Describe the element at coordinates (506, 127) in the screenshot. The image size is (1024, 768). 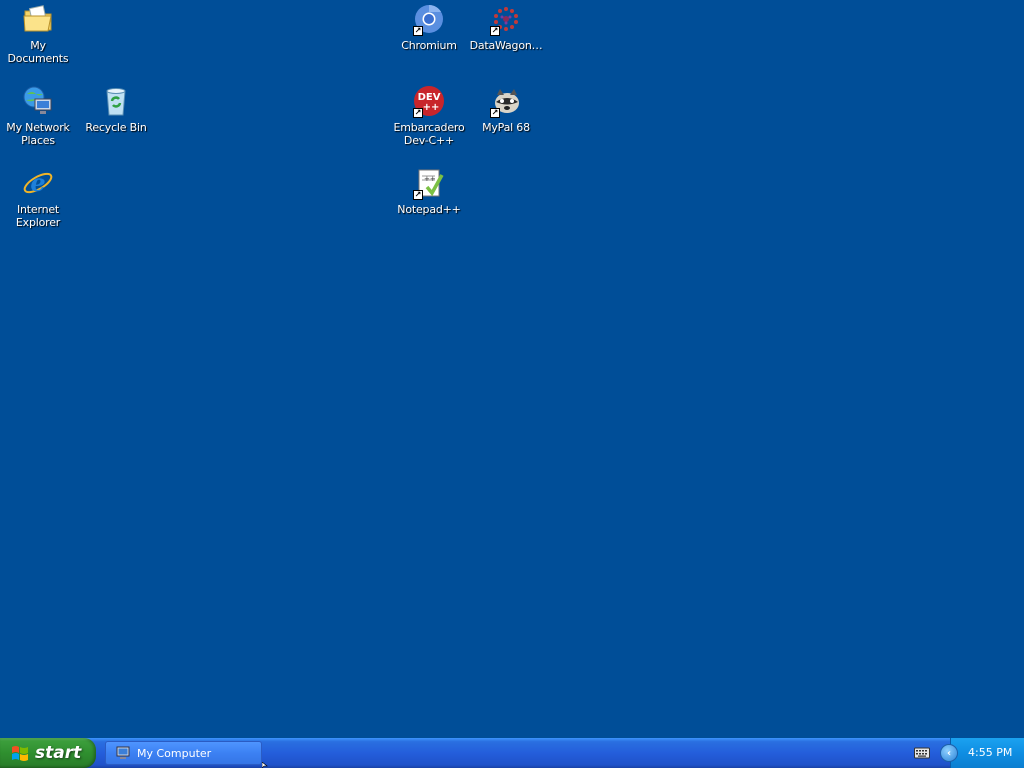
I see `desktop-icon-label: MyPal 68` at that location.